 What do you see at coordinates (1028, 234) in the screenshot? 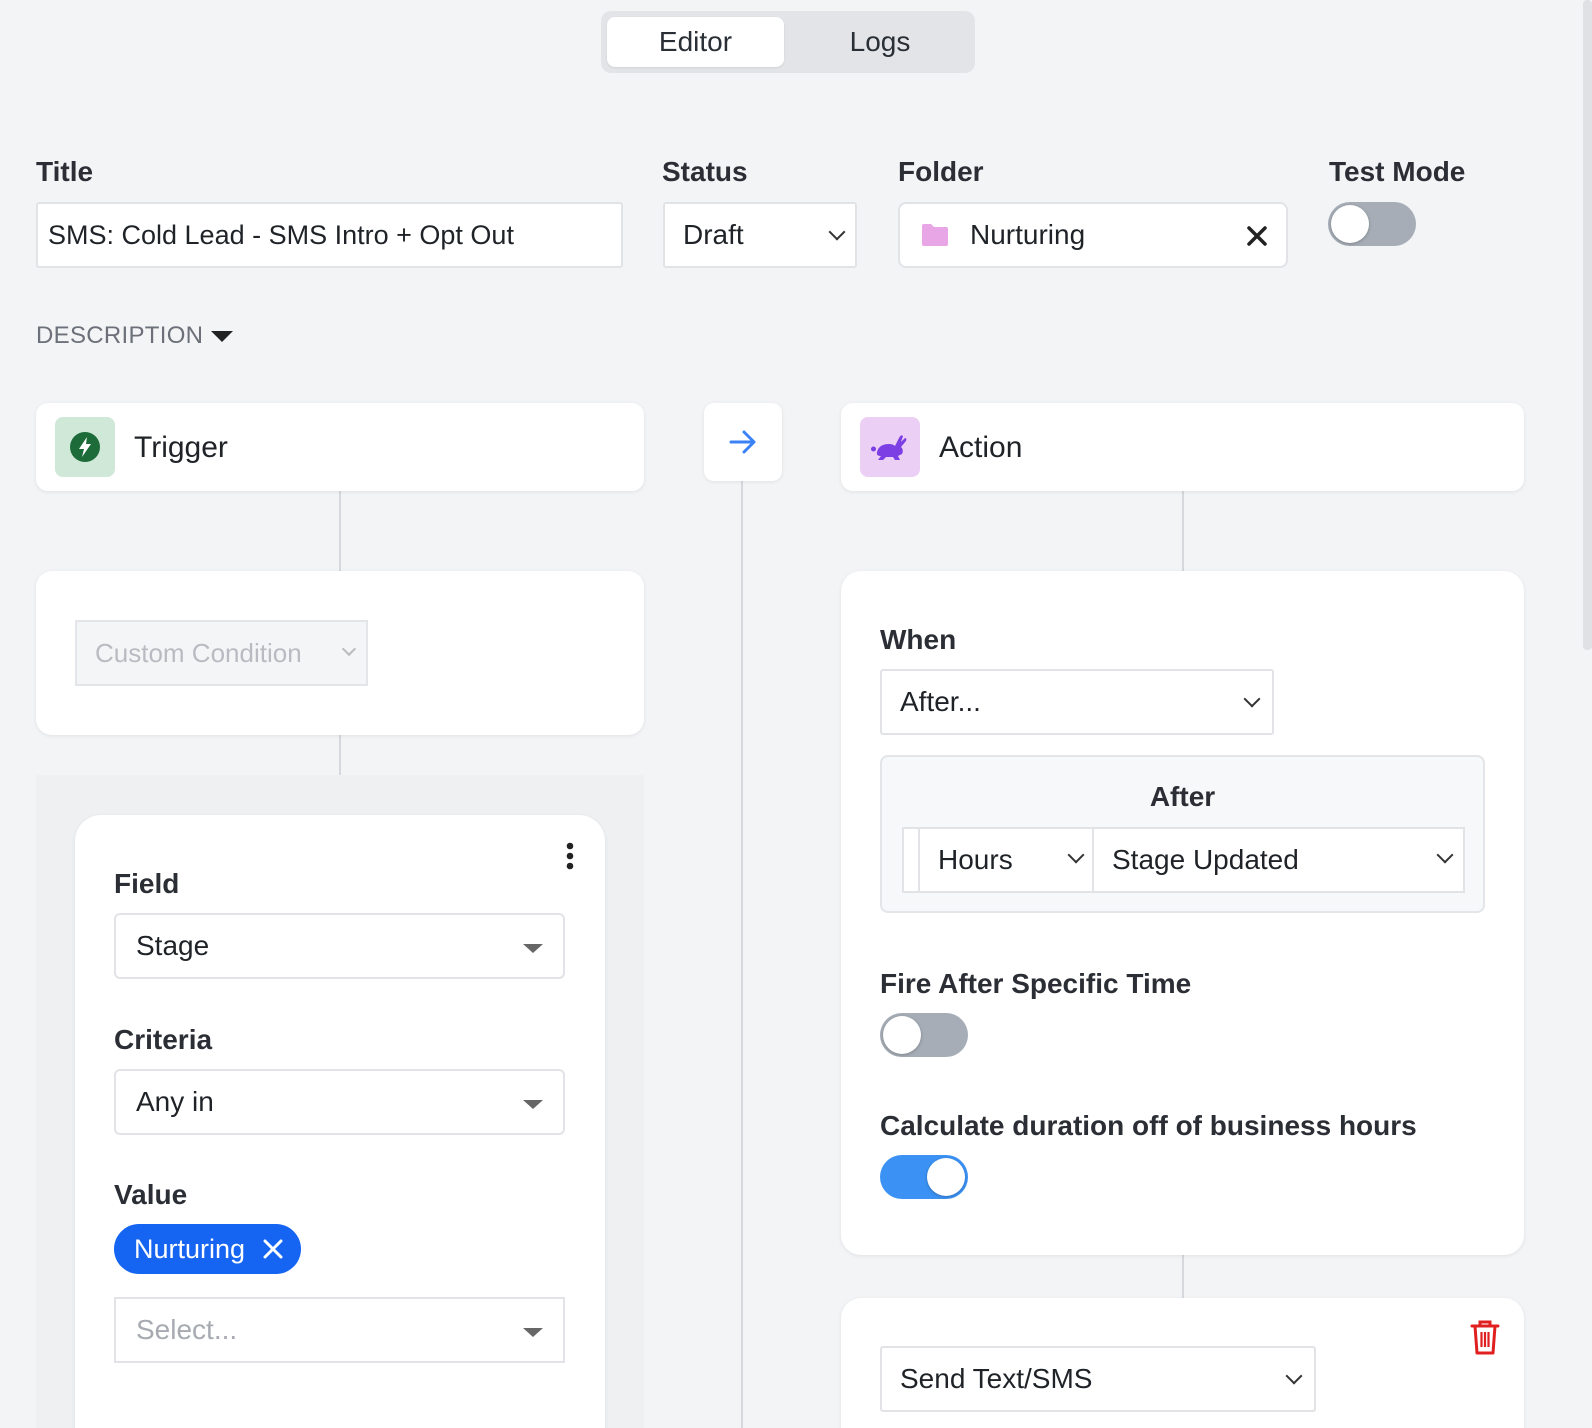
I see `folder-select-value: Nurturing` at bounding box center [1028, 234].